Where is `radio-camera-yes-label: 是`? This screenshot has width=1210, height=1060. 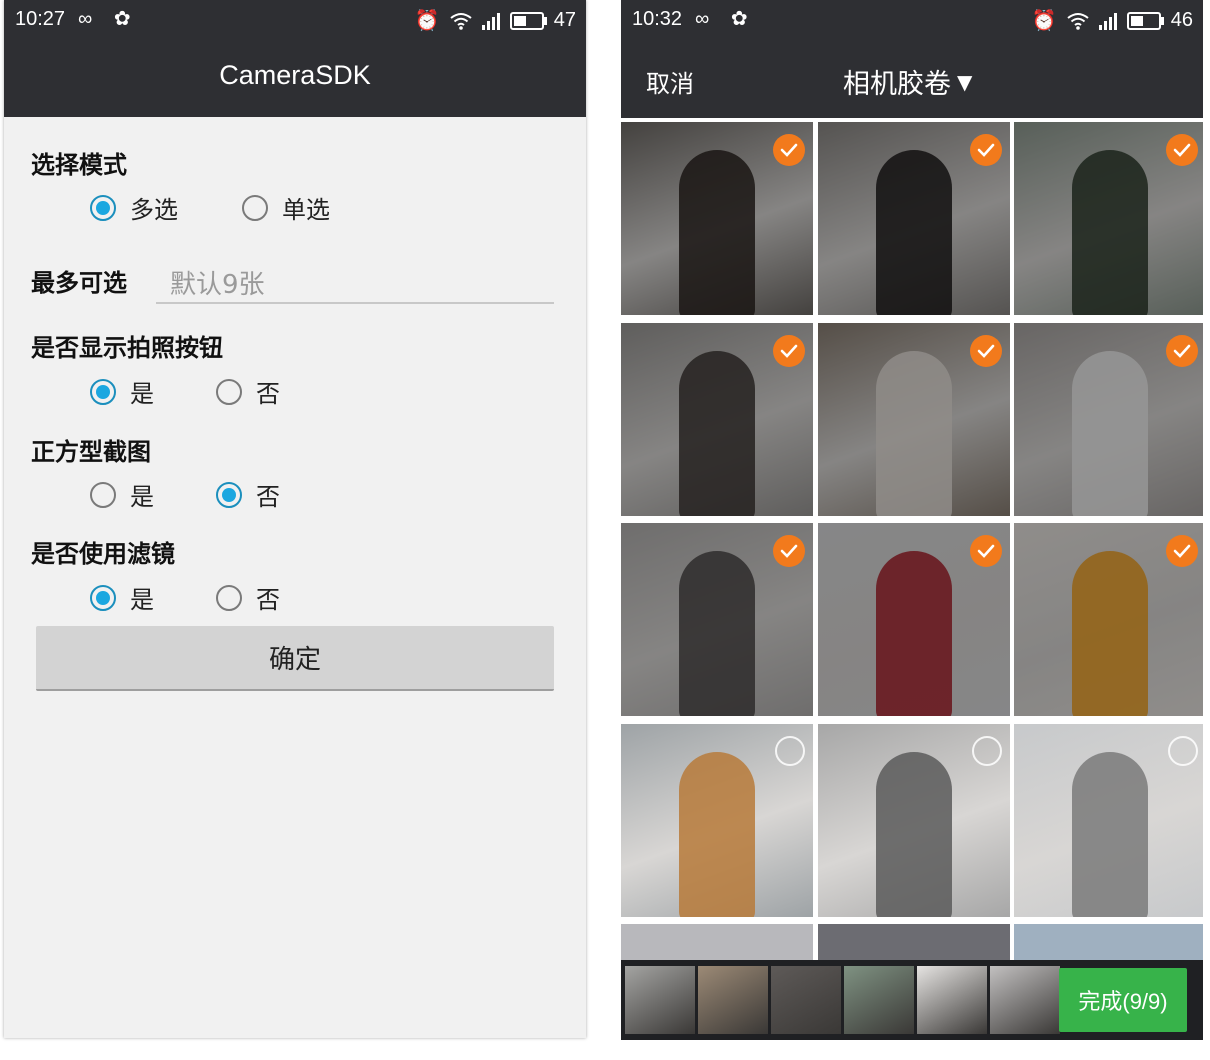
radio-camera-yes-label: 是 is located at coordinates (142, 394).